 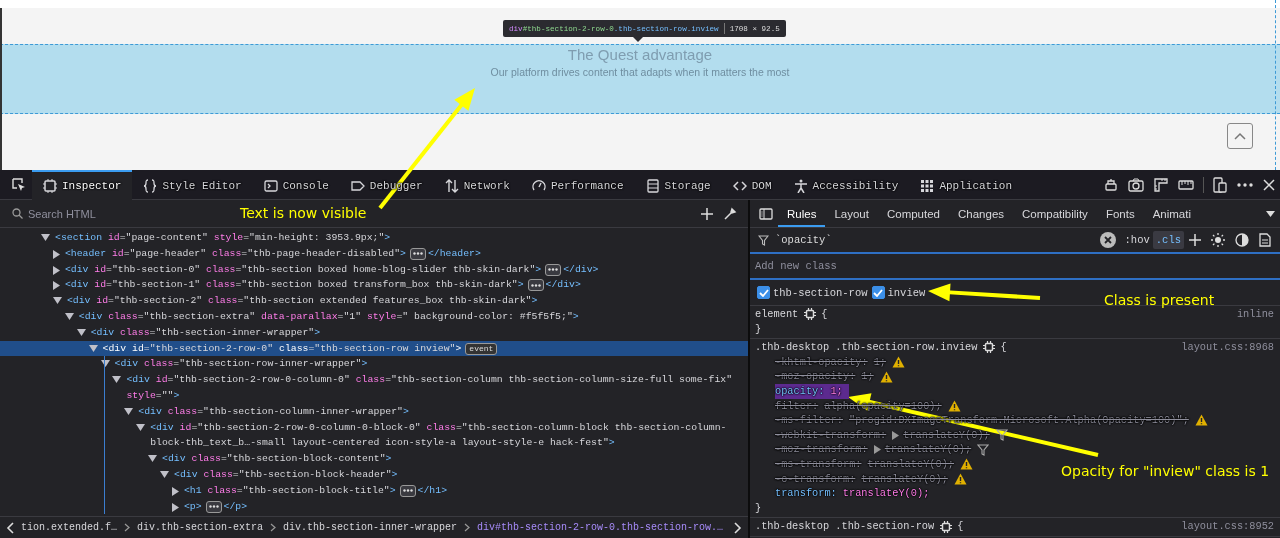 I want to click on html-tag: <div class="thb-section-block-content">, so click(x=277, y=459).